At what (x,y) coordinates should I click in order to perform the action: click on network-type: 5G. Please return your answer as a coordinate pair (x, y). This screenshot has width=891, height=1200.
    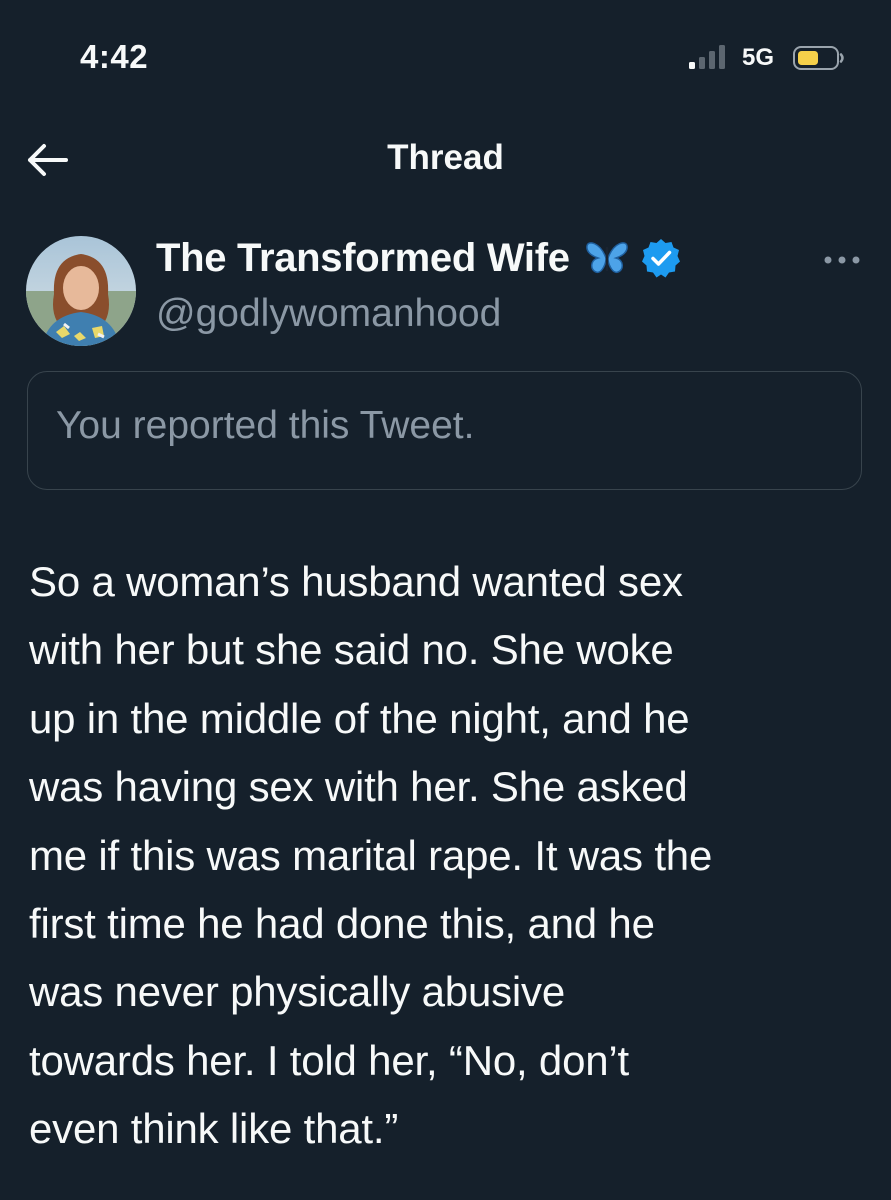
    Looking at the image, I should click on (758, 57).